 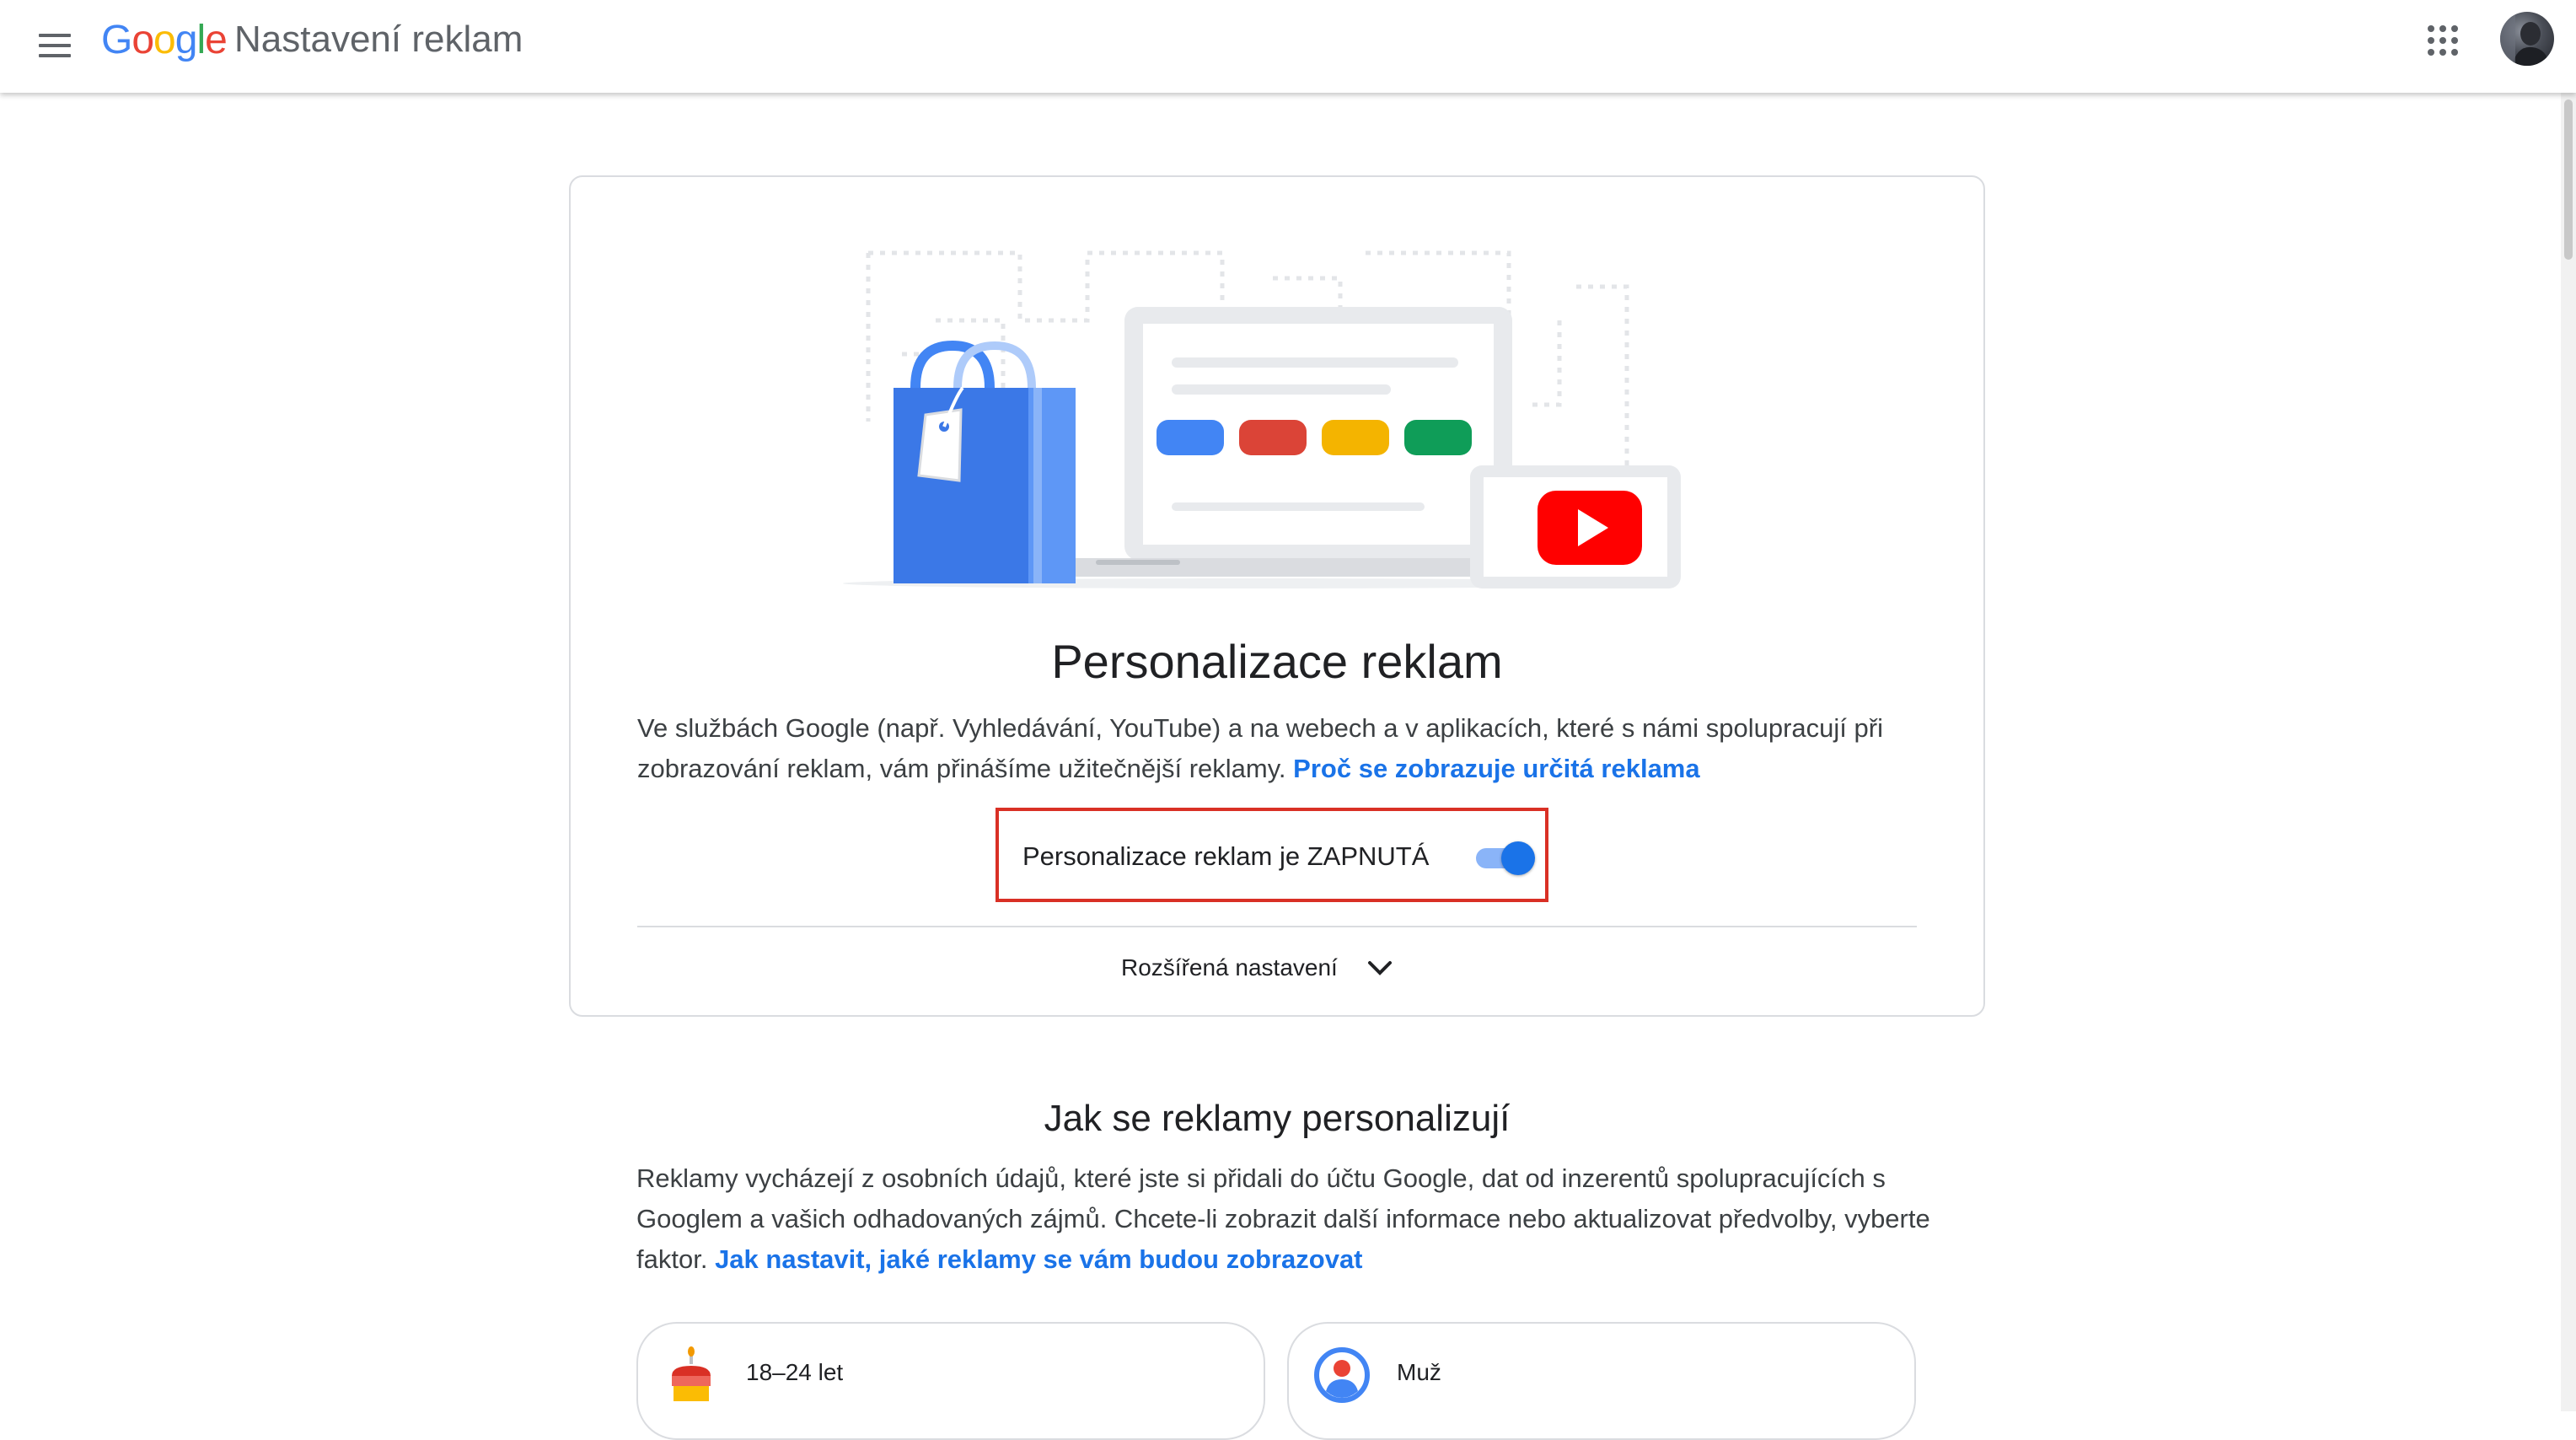 I want to click on card-divider, so click(x=1277, y=927).